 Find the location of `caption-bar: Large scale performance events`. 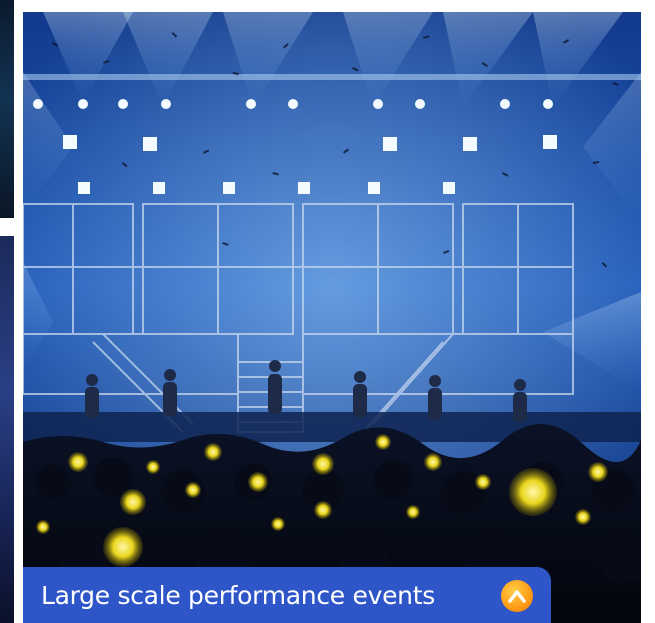

caption-bar: Large scale performance events is located at coordinates (287, 595).